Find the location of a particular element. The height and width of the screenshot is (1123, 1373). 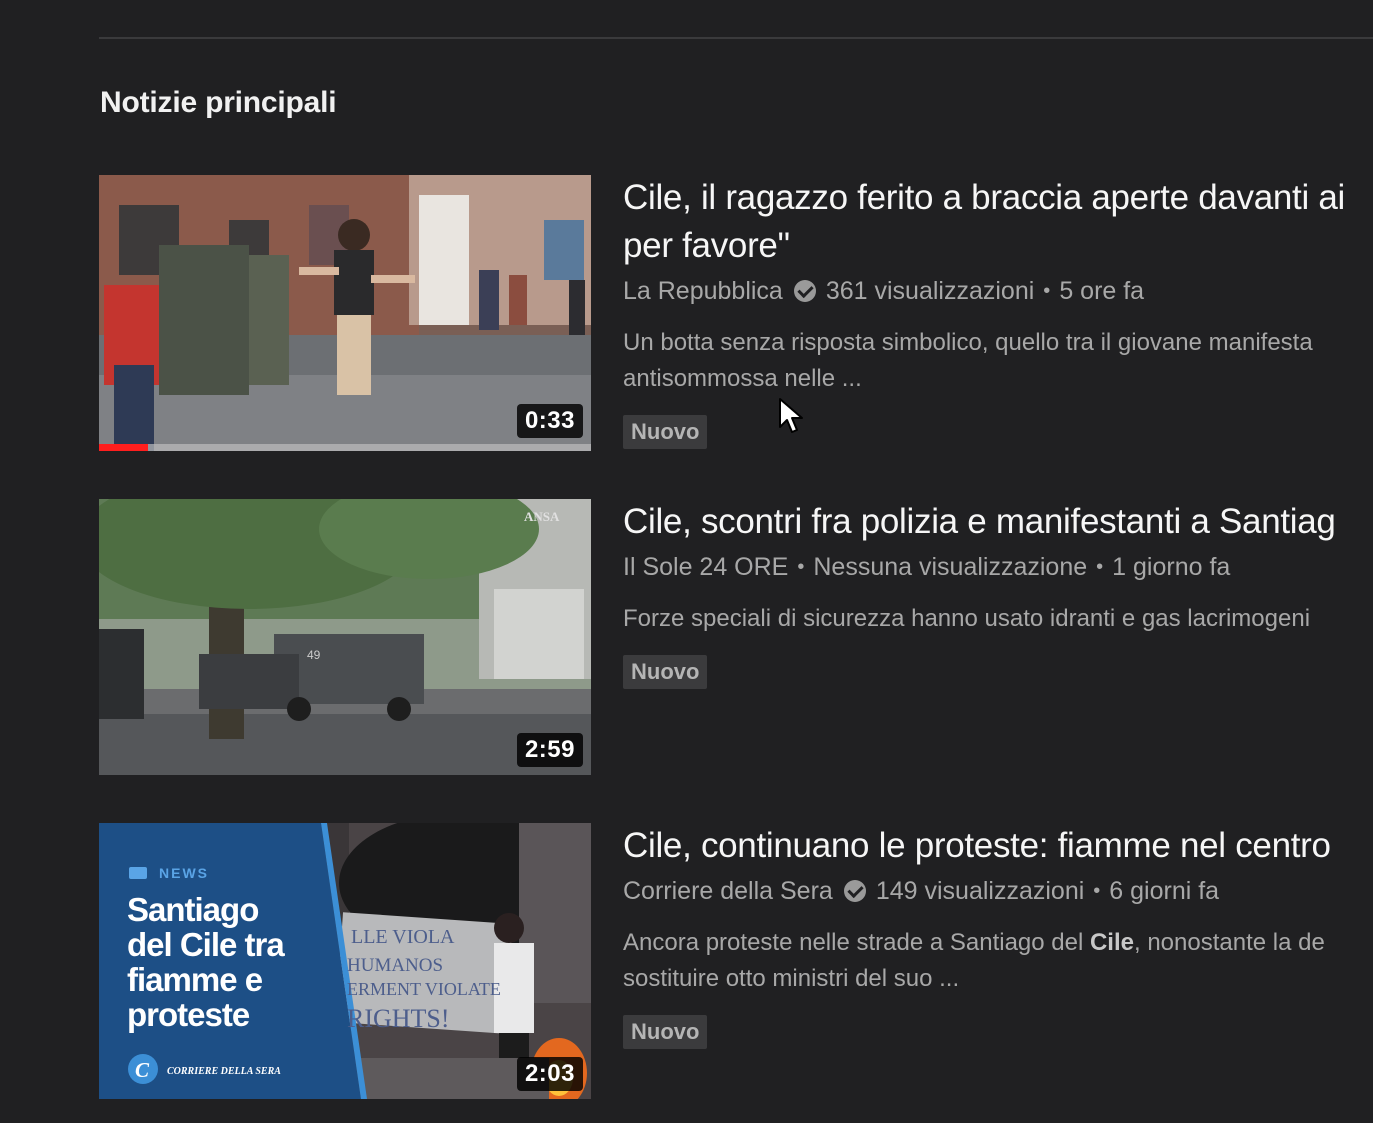

watch-progress-fill is located at coordinates (124, 447).